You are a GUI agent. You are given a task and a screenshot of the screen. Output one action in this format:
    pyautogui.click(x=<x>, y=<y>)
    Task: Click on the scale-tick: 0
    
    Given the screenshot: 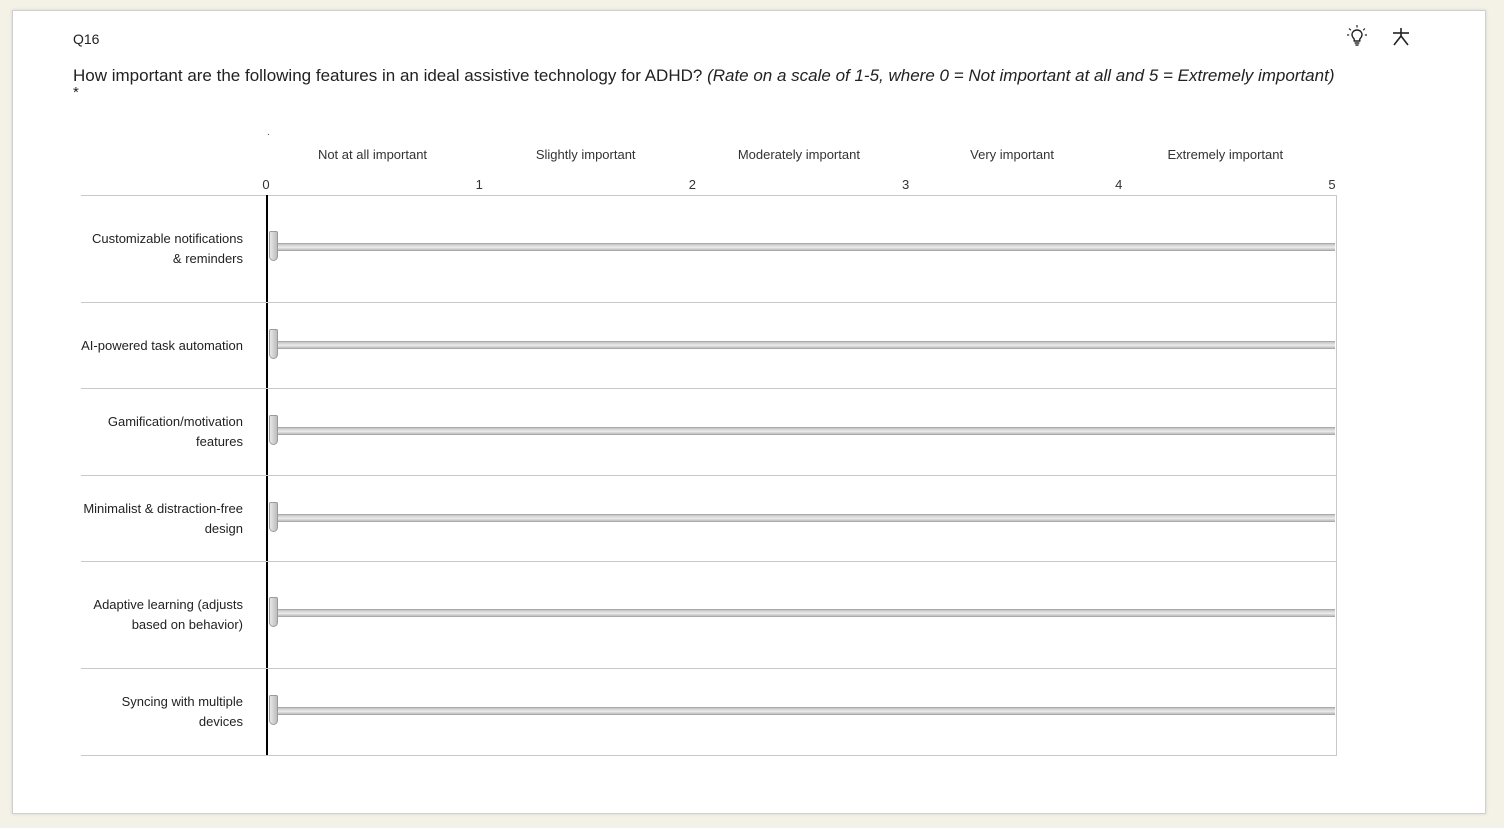 What is the action you would take?
    pyautogui.click(x=266, y=184)
    